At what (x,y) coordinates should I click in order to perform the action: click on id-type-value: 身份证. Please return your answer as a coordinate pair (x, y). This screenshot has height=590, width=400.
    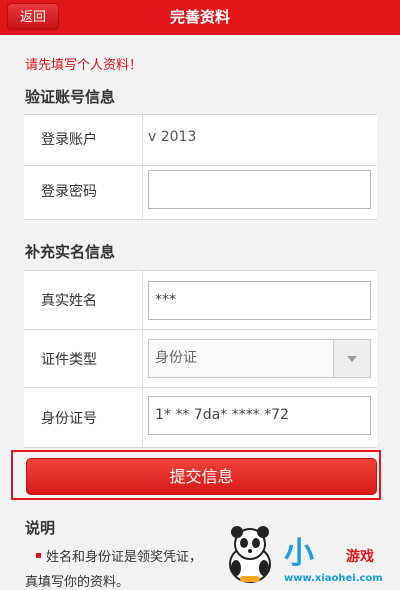
    Looking at the image, I should click on (176, 358).